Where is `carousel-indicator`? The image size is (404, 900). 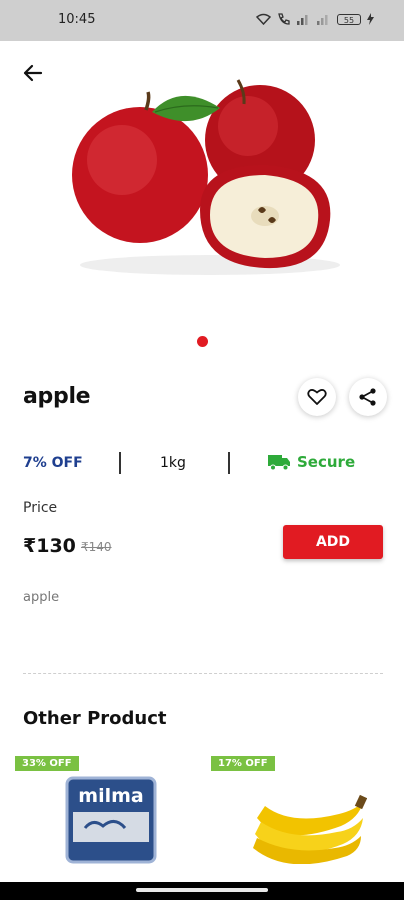
carousel-indicator is located at coordinates (202, 341).